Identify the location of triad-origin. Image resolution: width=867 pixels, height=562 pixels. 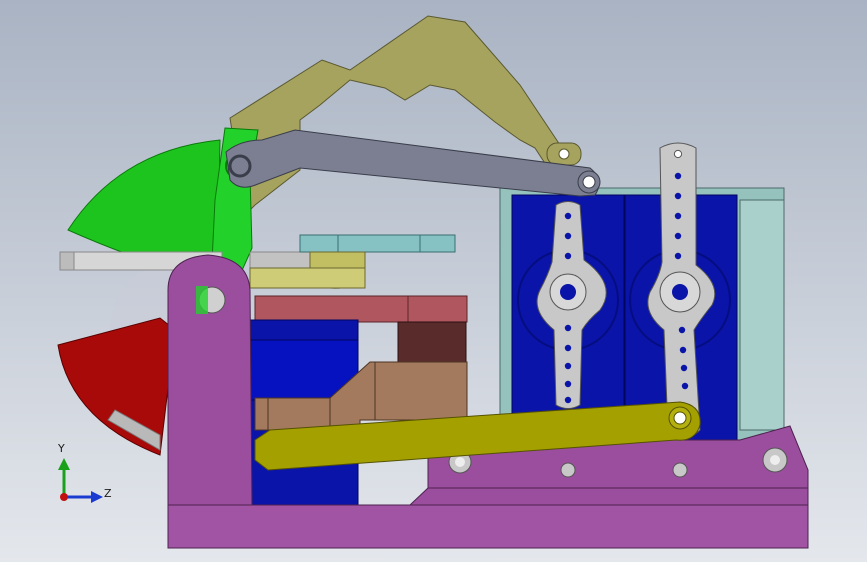
(64, 497).